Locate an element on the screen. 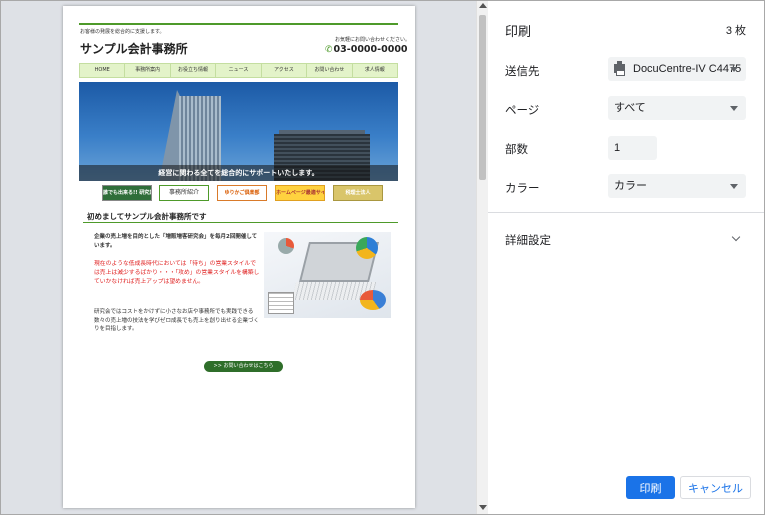  nav-item-contact: お問い合わせ is located at coordinates (330, 70).